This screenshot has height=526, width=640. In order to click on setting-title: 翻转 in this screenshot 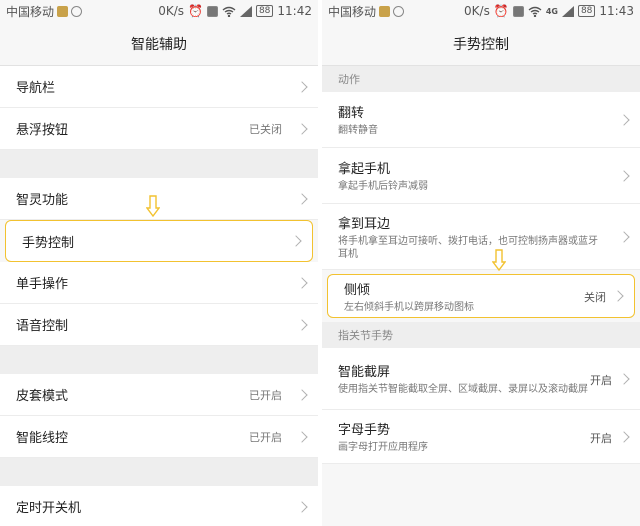, I will do `click(351, 113)`.